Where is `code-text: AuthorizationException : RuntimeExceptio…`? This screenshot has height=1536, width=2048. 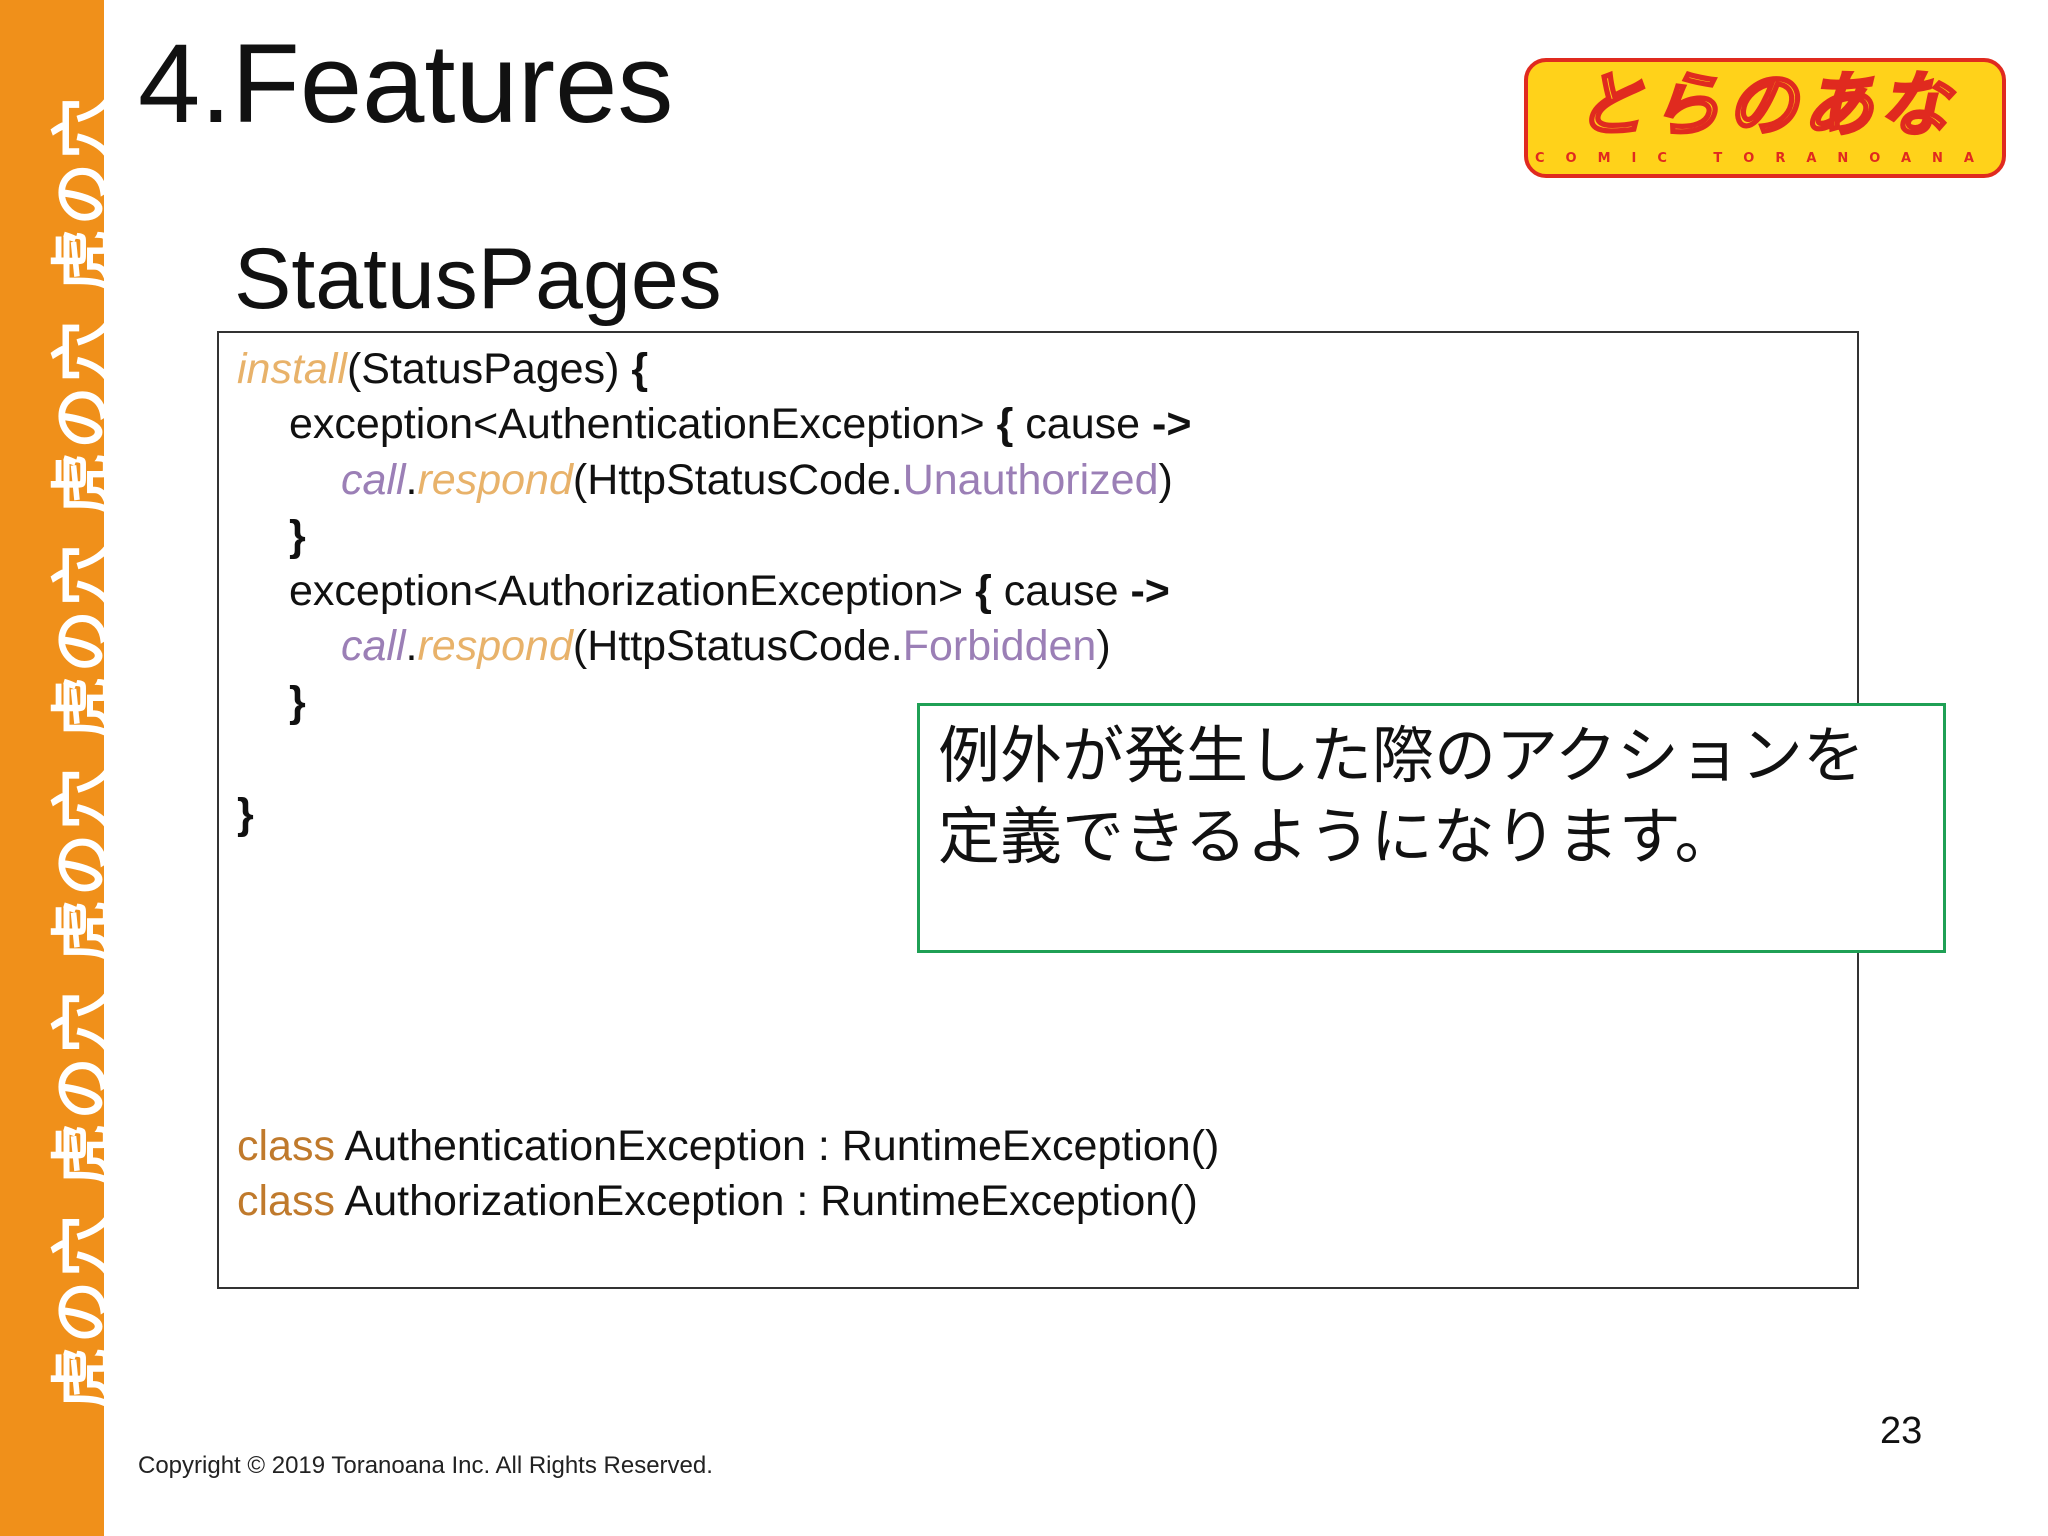 code-text: AuthorizationException : RuntimeExceptio… is located at coordinates (766, 1201).